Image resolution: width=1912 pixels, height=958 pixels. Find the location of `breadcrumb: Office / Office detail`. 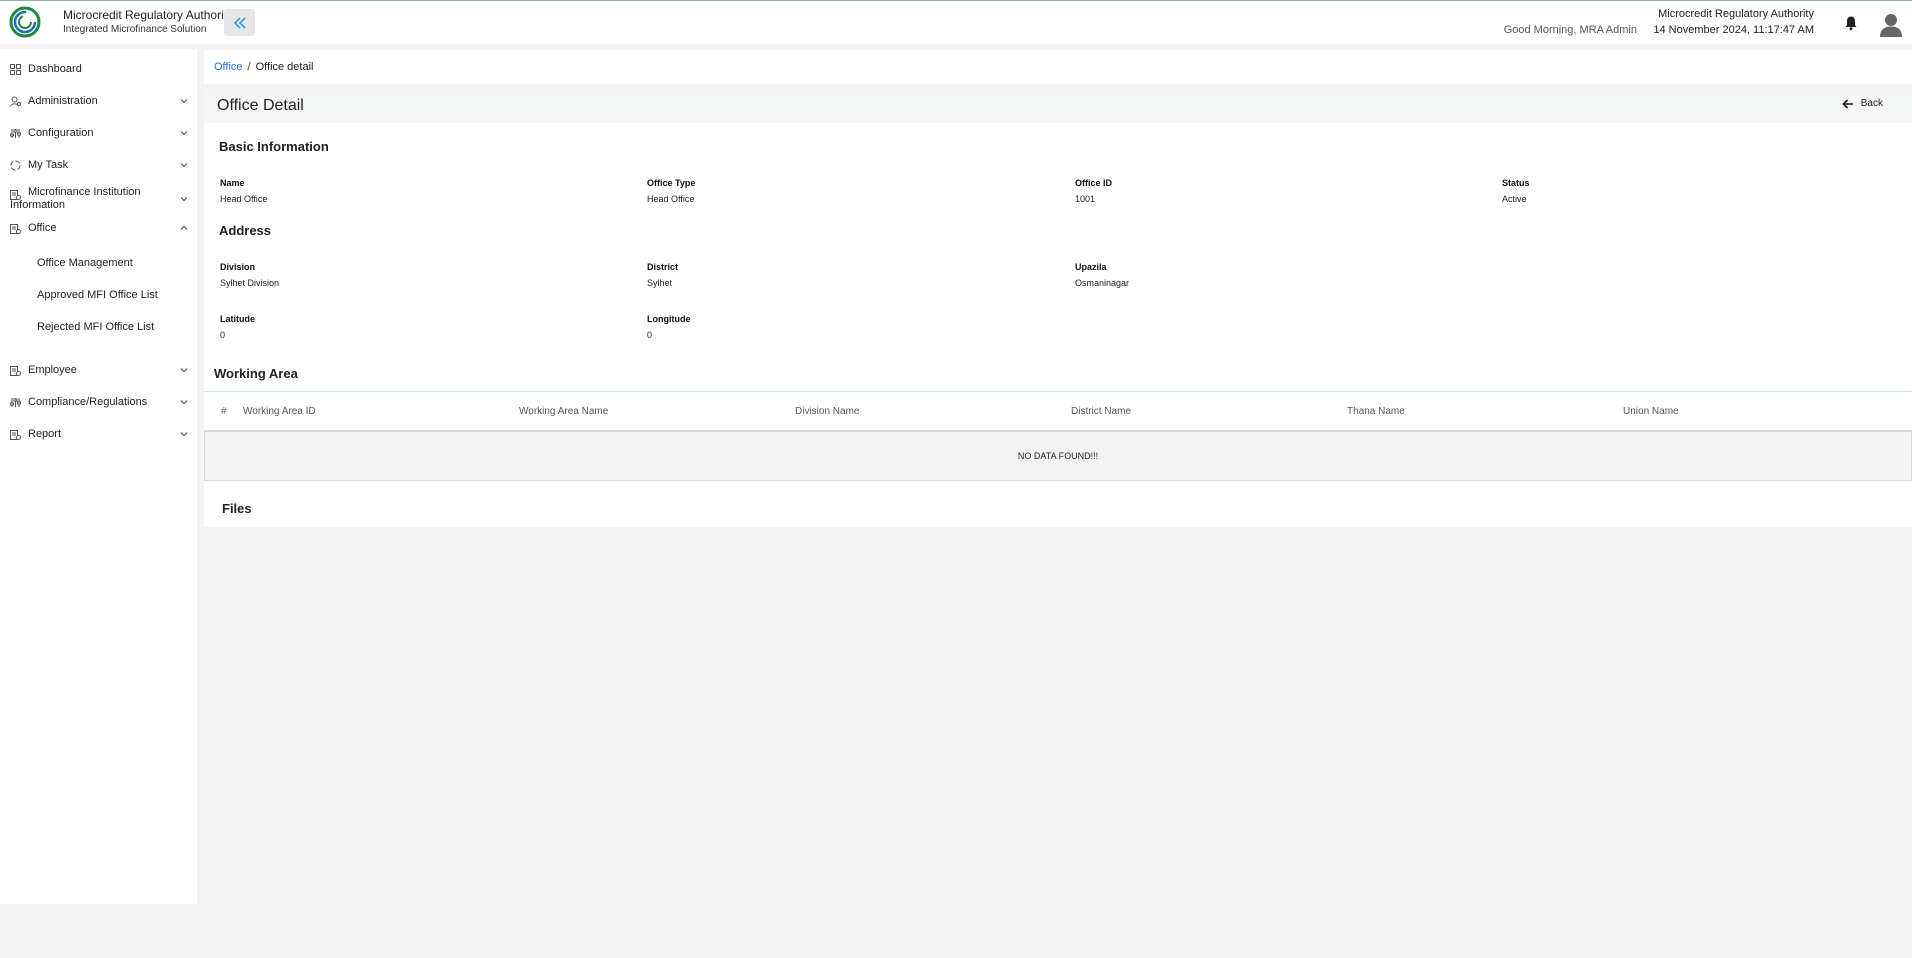

breadcrumb: Office / Office detail is located at coordinates (1058, 67).